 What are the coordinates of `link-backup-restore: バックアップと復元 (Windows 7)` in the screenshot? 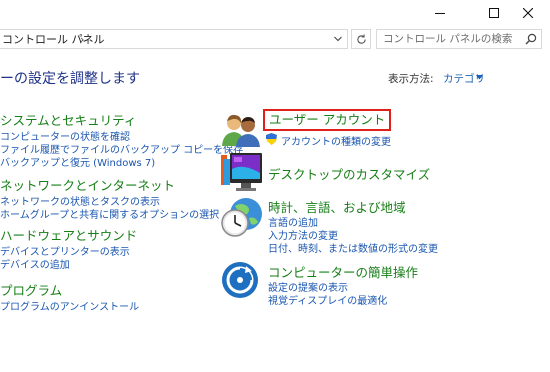 It's located at (77, 161).